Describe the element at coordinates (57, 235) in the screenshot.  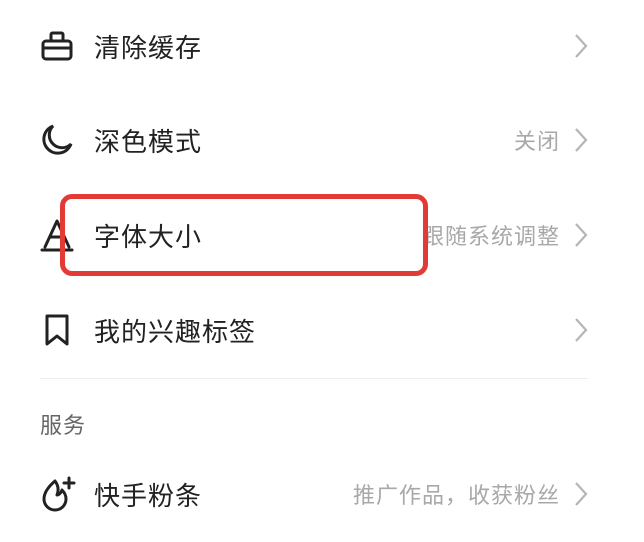
I see `font-size-icon` at that location.